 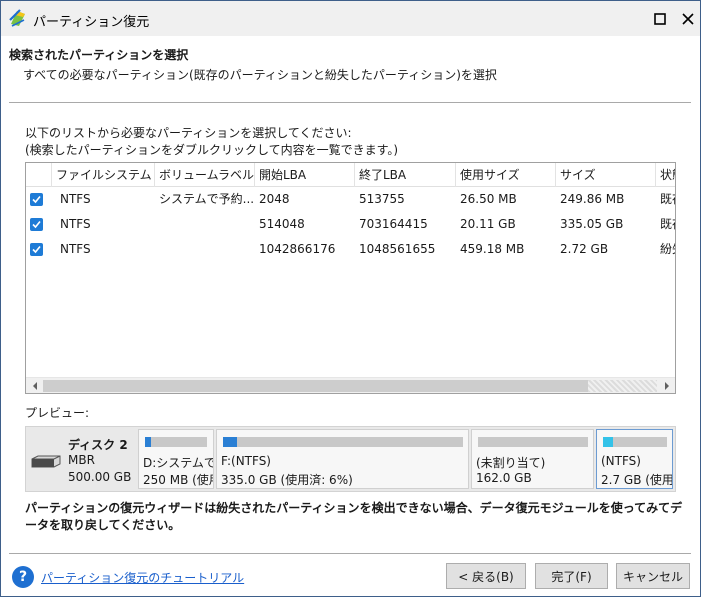 What do you see at coordinates (282, 224) in the screenshot?
I see `cell-start-lba: 514048` at bounding box center [282, 224].